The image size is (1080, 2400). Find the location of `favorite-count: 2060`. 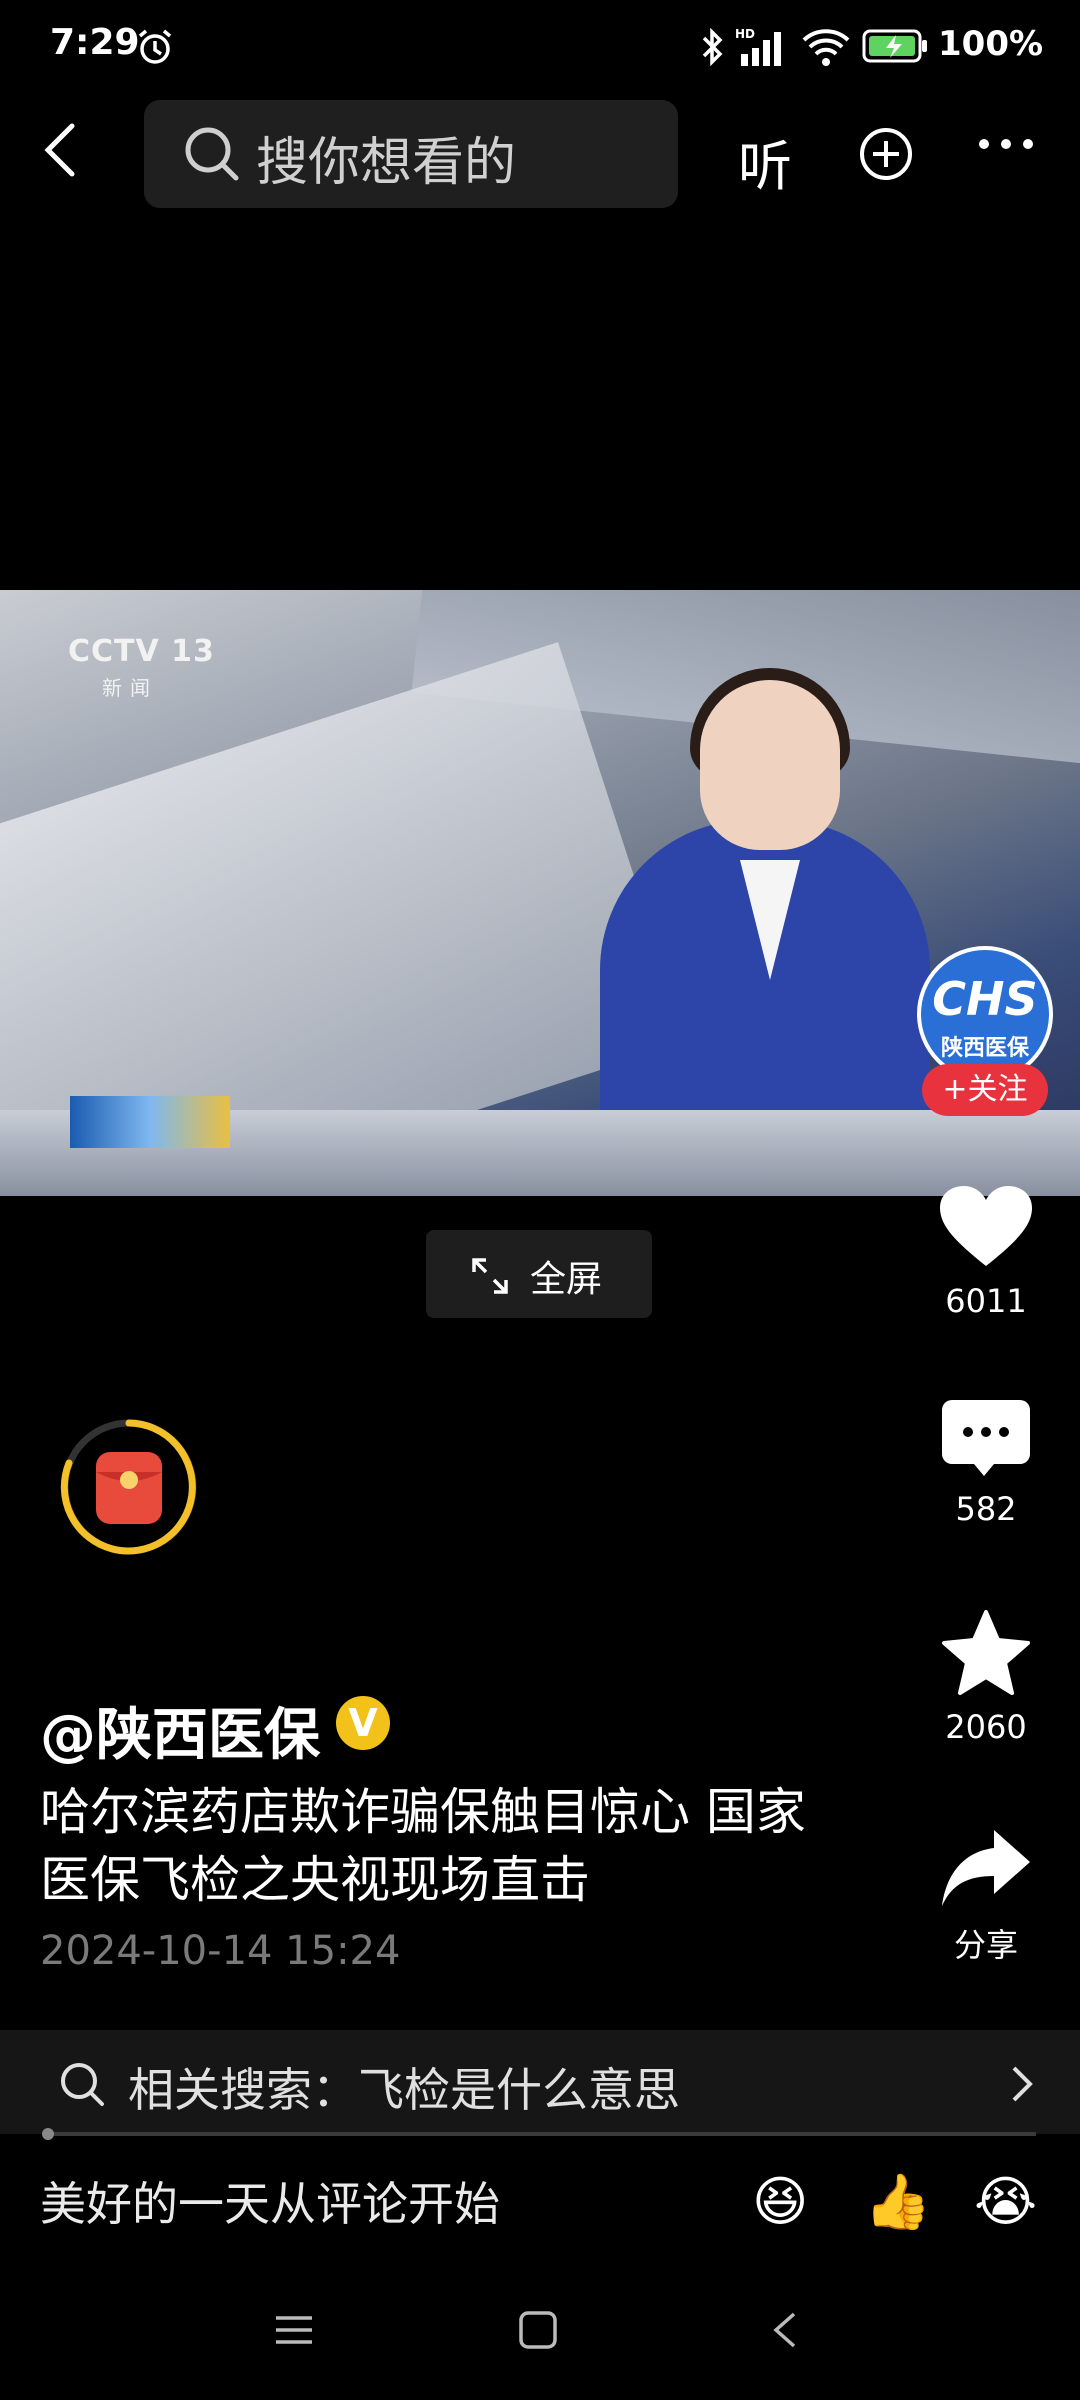

favorite-count: 2060 is located at coordinates (986, 1727).